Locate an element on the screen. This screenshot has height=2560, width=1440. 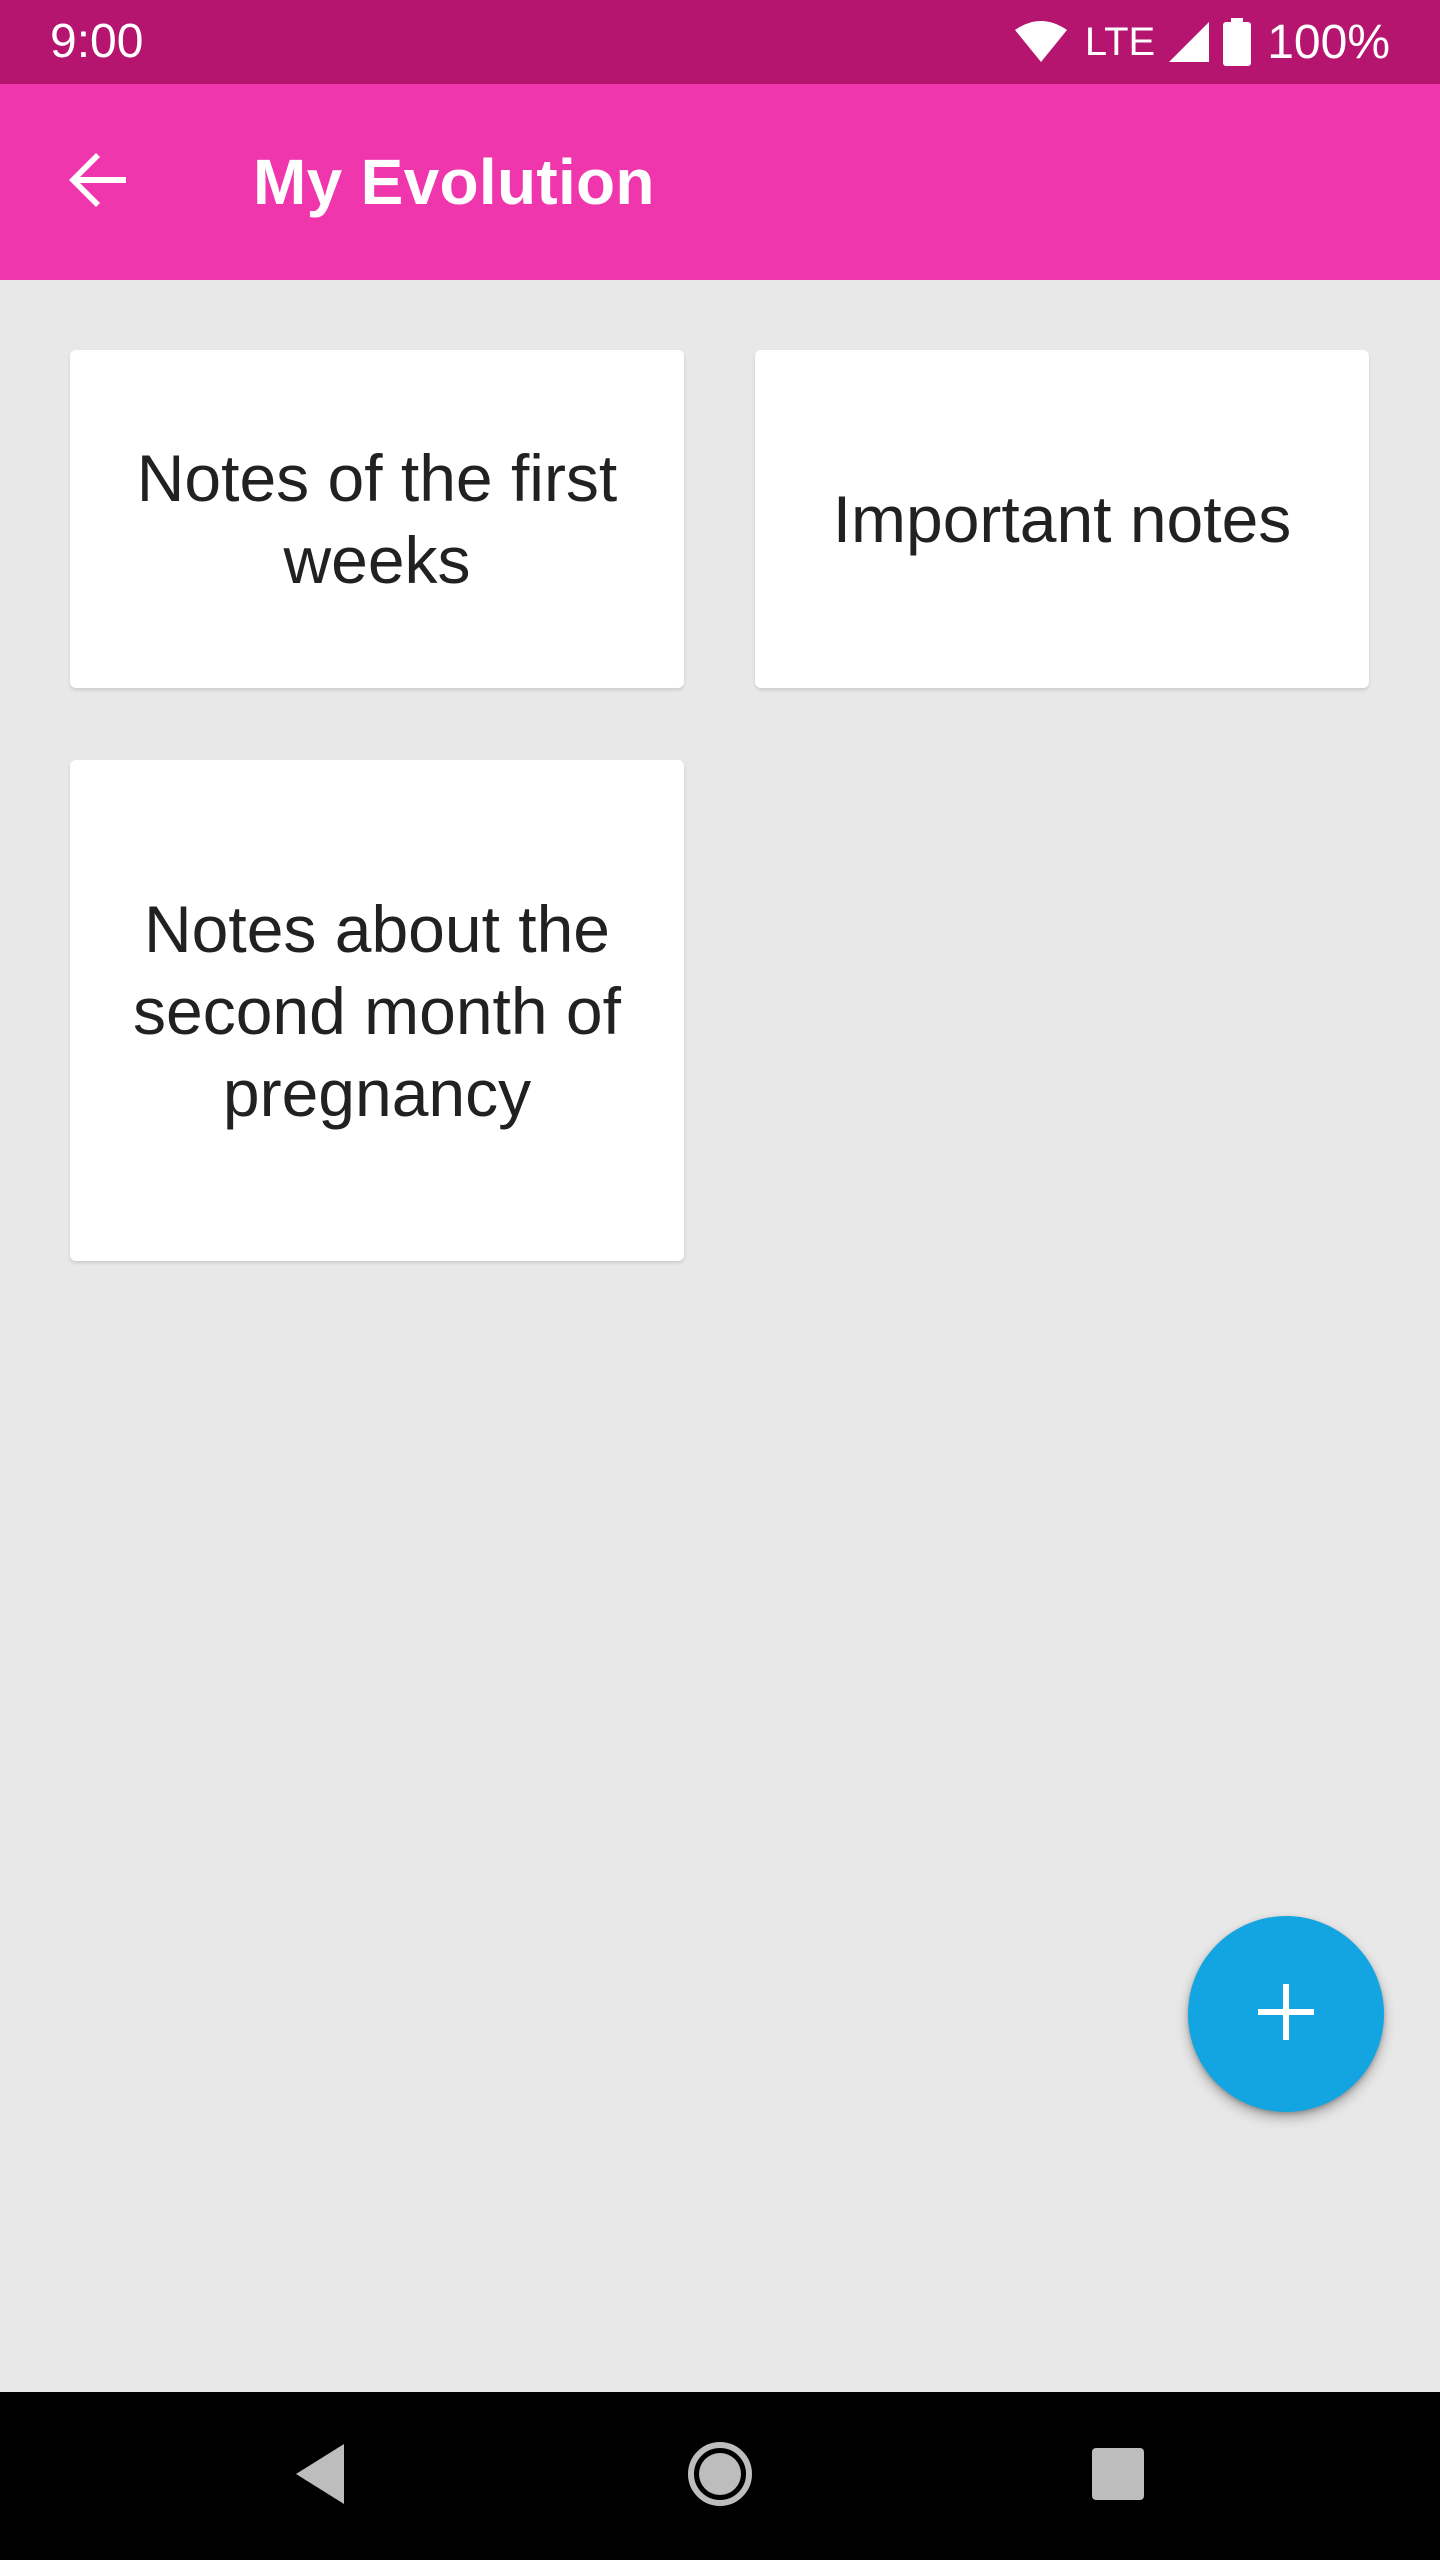
nav-back-button is located at coordinates (320, 2476).